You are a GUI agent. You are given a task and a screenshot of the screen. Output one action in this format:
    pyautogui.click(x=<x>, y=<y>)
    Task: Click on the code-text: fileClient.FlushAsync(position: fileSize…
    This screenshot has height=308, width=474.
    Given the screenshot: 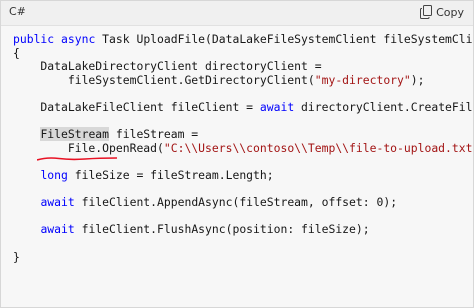 What is the action you would take?
    pyautogui.click(x=222, y=229)
    